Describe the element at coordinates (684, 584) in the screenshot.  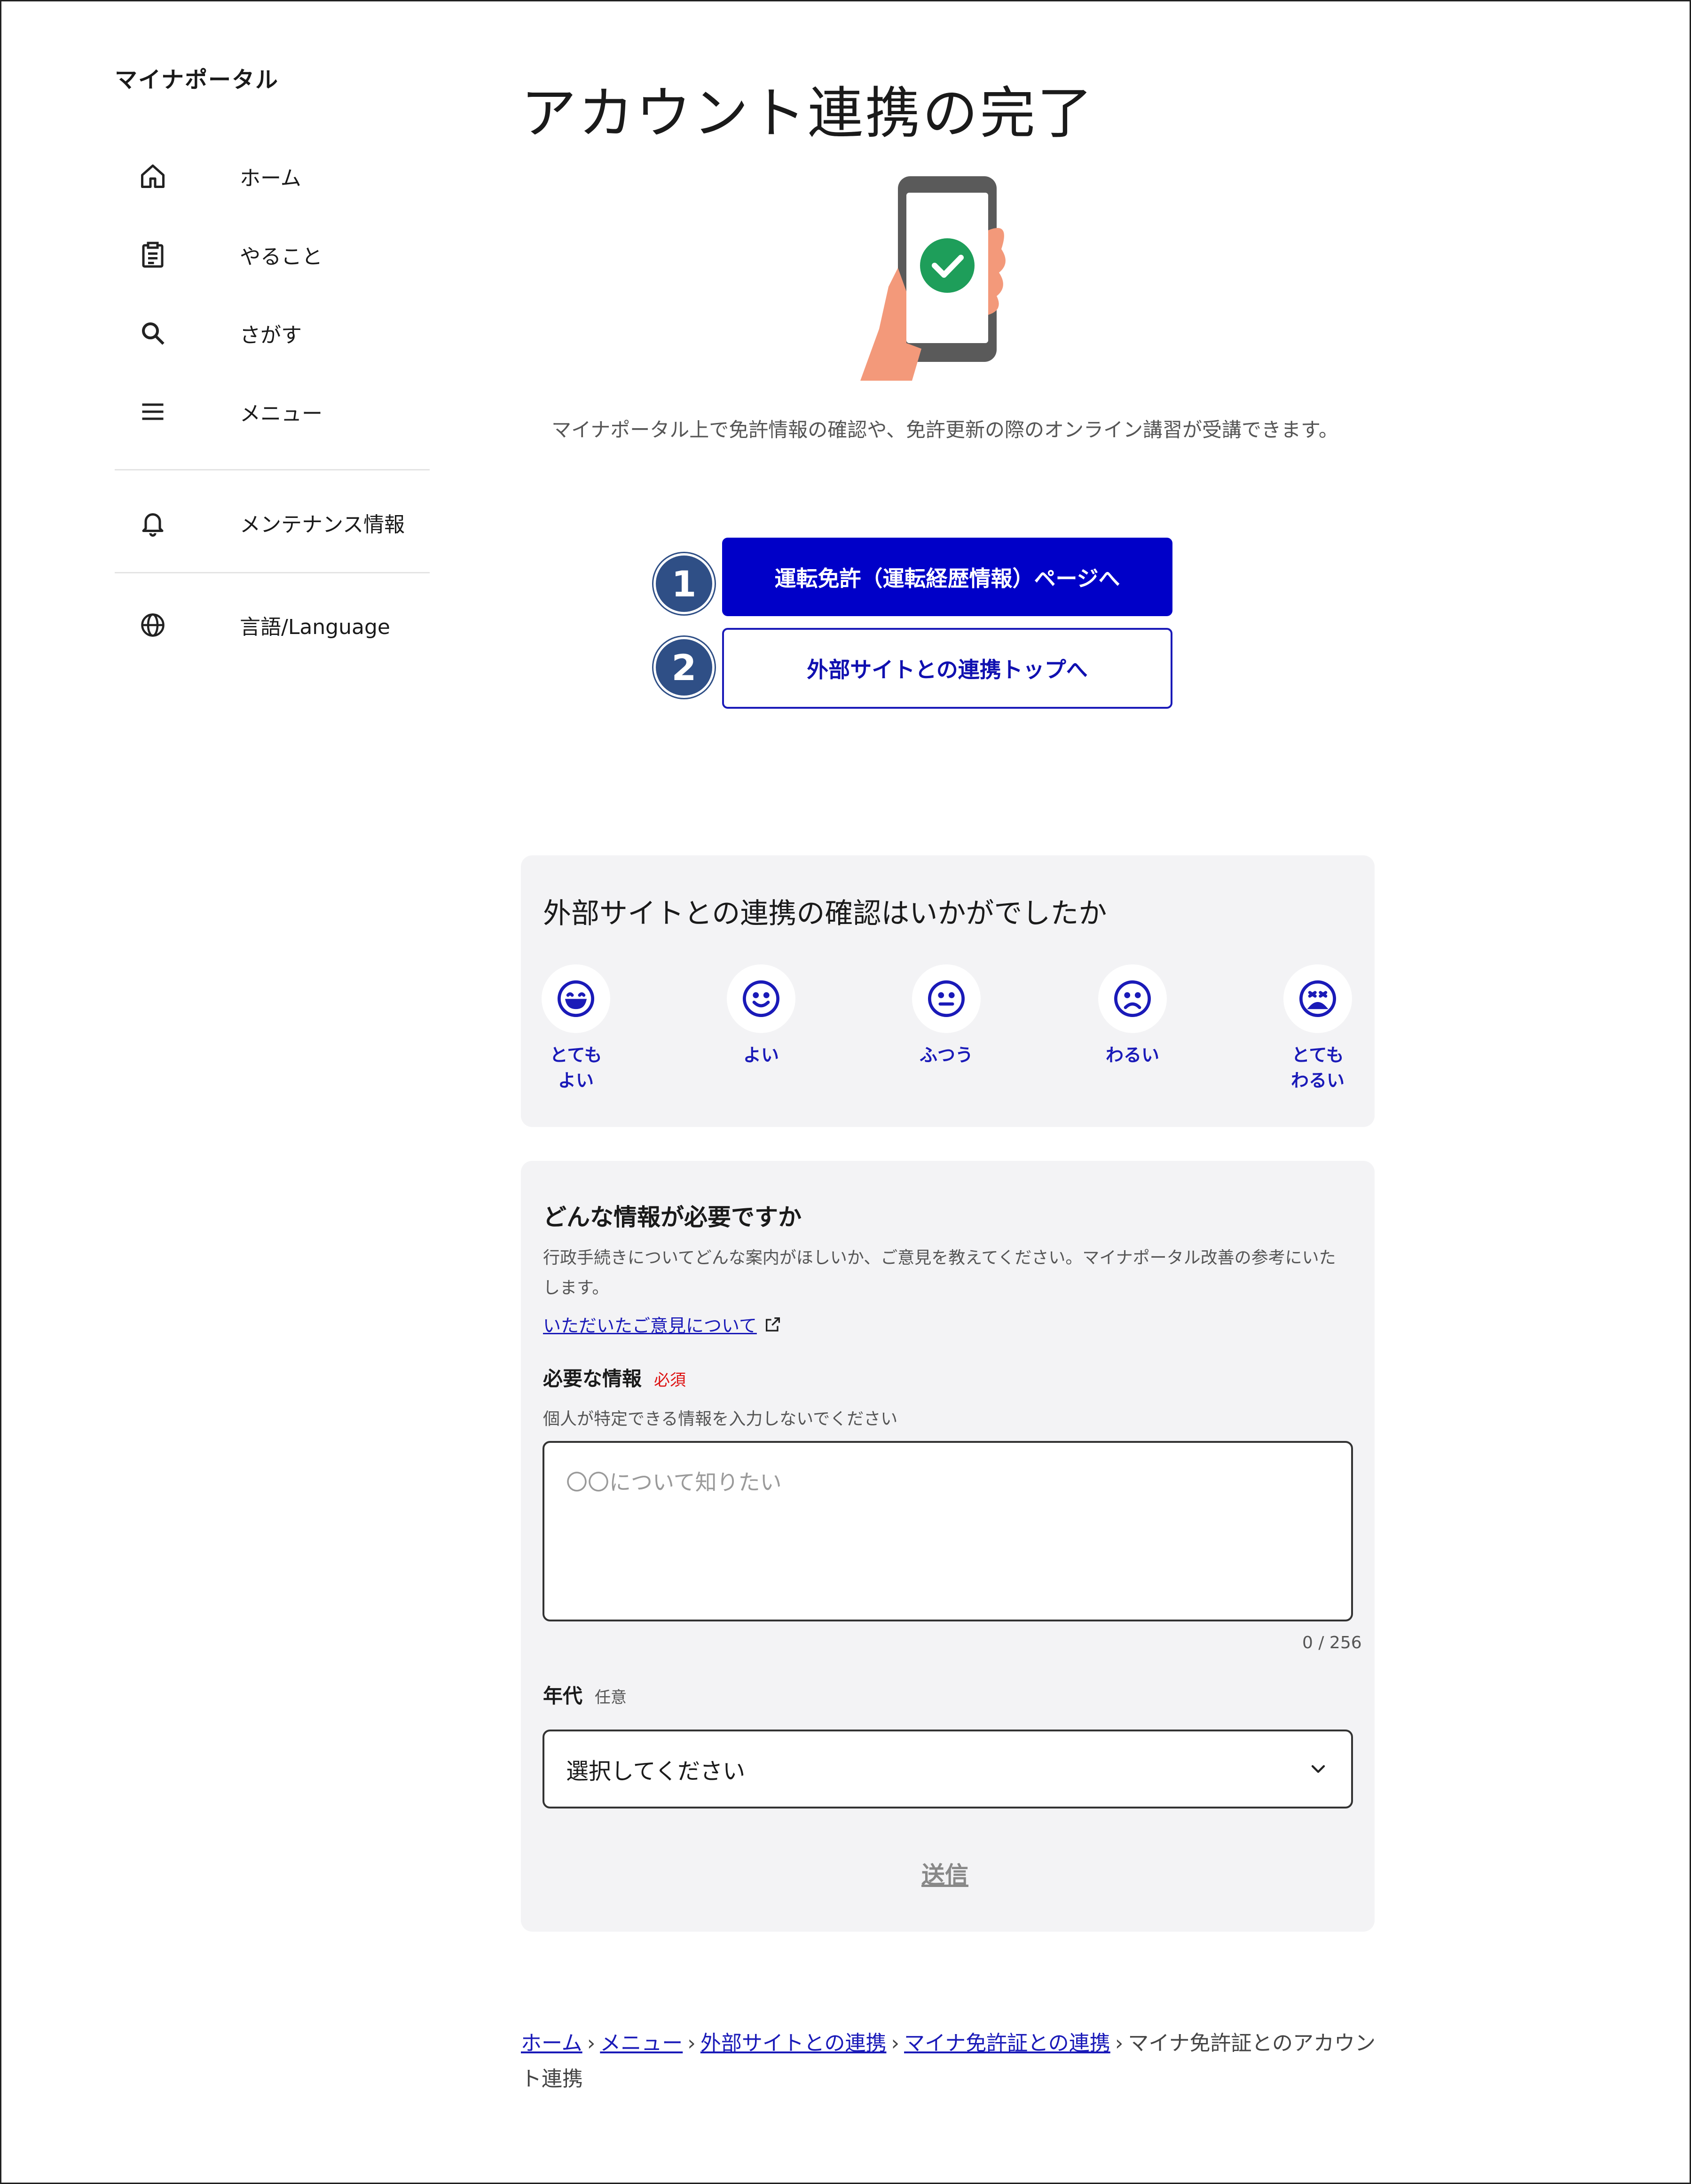
I see `step-badge-1: 1` at that location.